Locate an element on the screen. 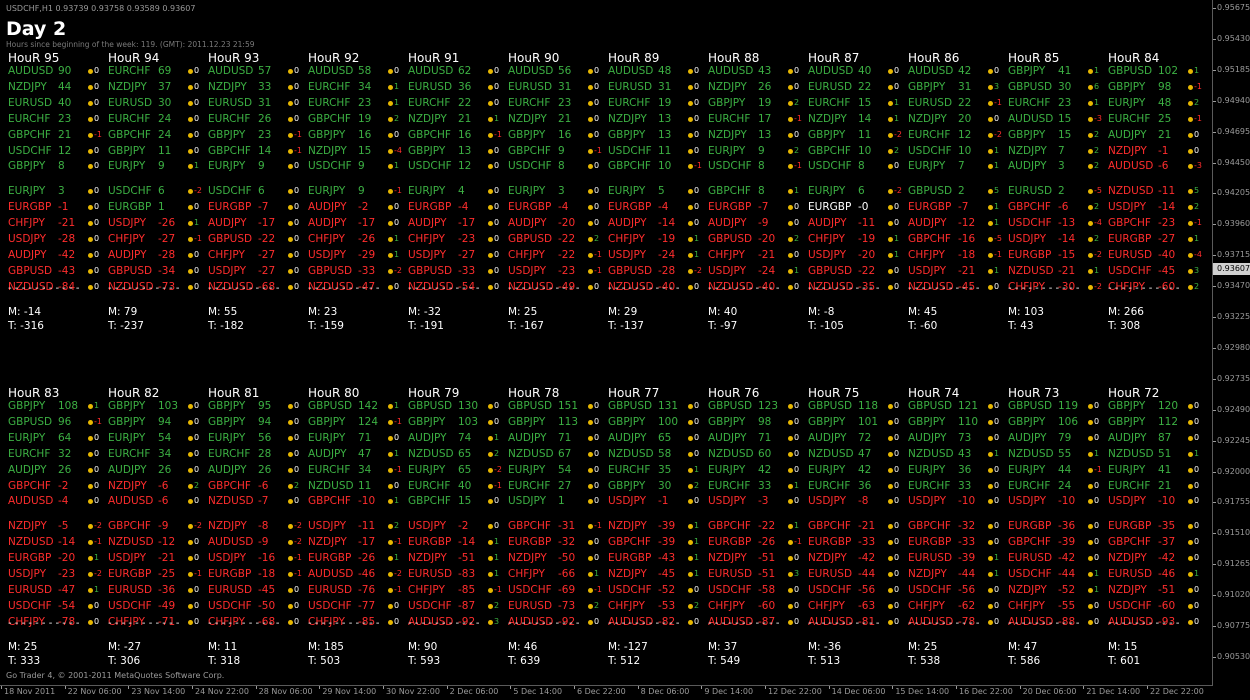 This screenshot has width=1250, height=700. pair-row: NZDJPY -51 0 is located at coordinates (1156, 590).